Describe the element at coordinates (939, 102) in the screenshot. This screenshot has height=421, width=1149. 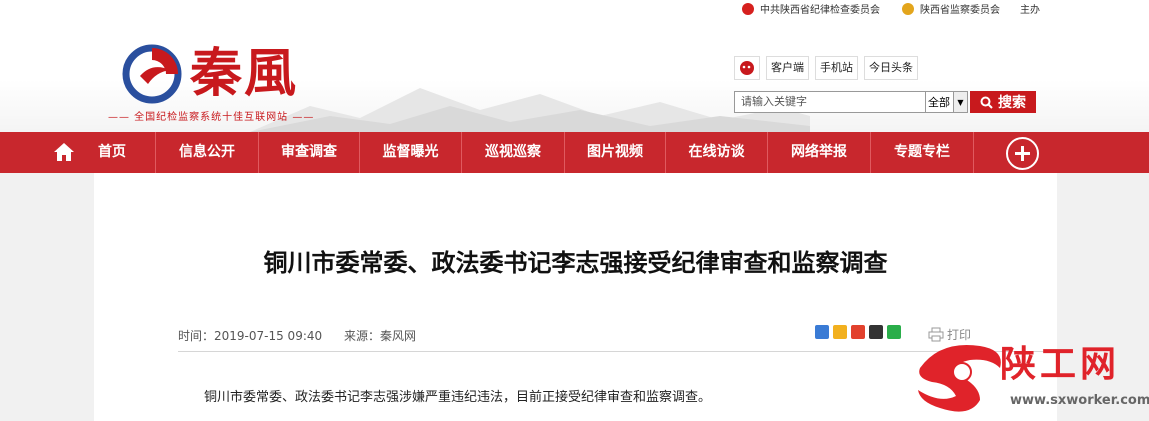
I see `search-scope-value: 全部` at that location.